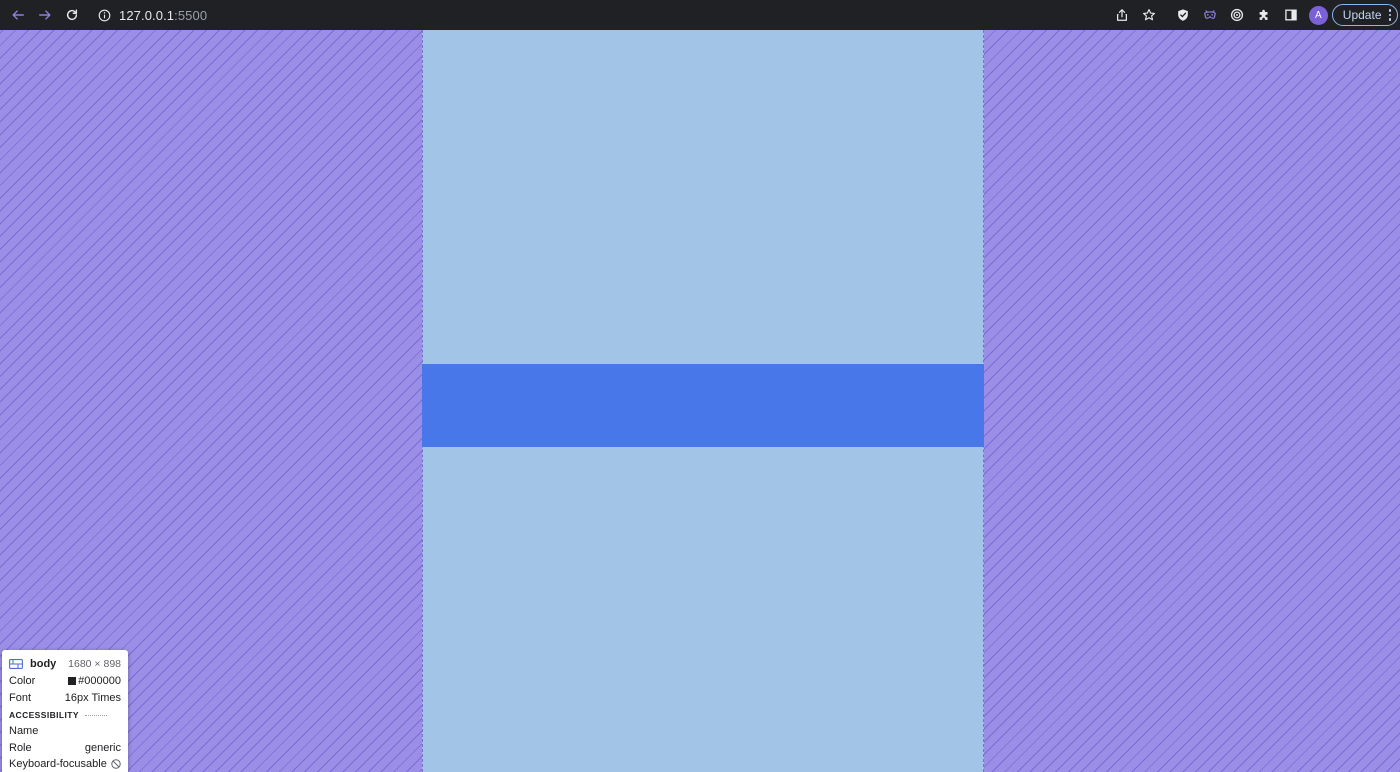 The width and height of the screenshot is (1400, 772). I want to click on shield-extension-button, so click(1183, 15).